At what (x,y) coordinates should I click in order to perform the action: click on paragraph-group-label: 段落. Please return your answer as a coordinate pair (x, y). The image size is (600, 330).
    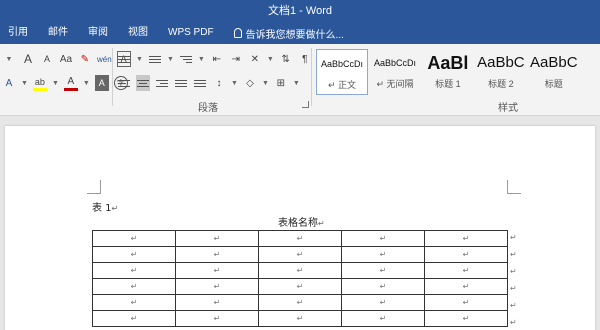
    Looking at the image, I should click on (208, 108).